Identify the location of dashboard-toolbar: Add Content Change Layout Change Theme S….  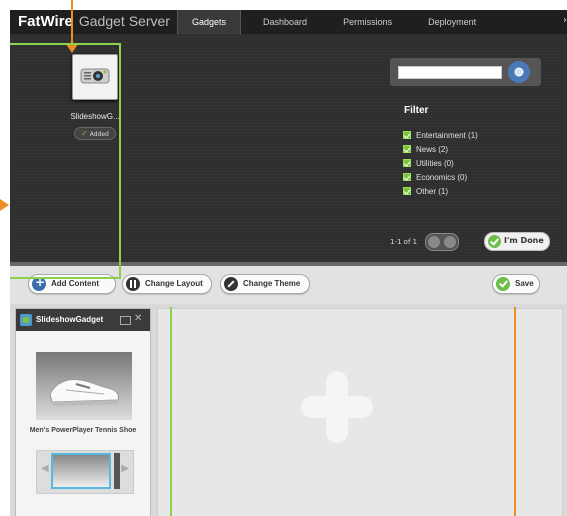
(288, 285).